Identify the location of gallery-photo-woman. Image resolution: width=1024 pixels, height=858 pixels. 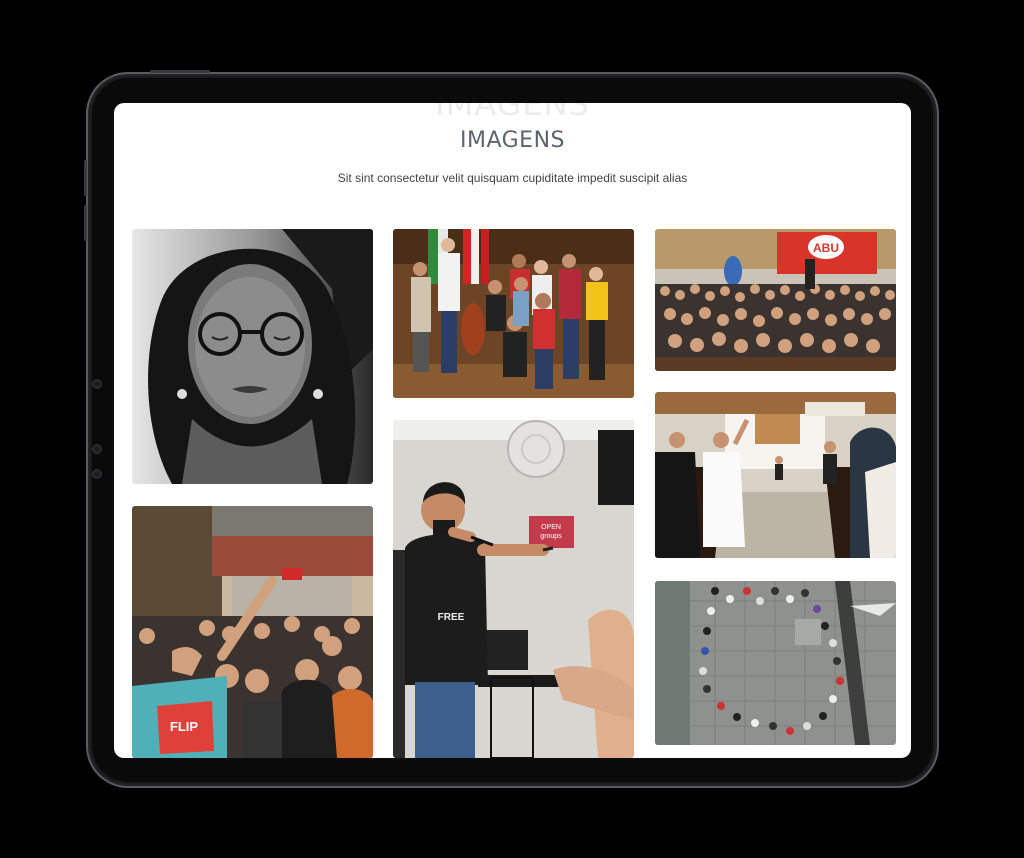
(252, 356).